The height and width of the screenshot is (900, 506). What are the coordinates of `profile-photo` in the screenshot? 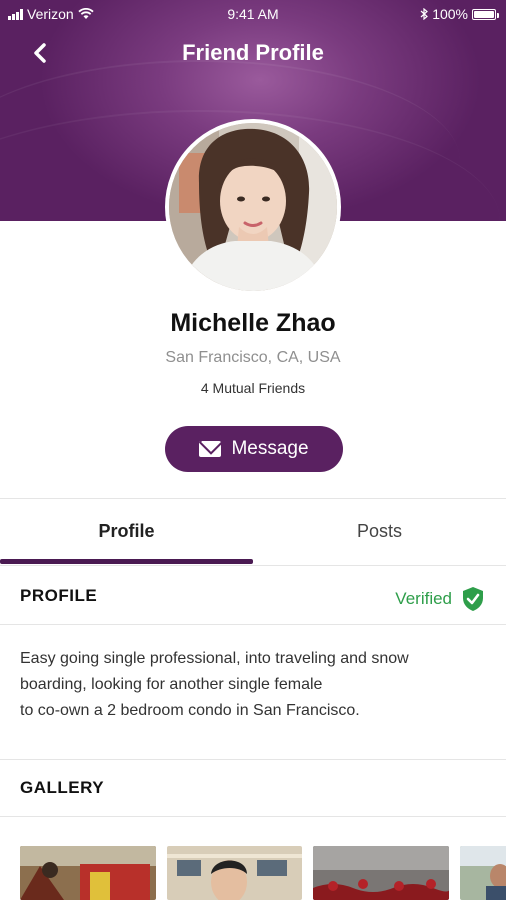 It's located at (253, 207).